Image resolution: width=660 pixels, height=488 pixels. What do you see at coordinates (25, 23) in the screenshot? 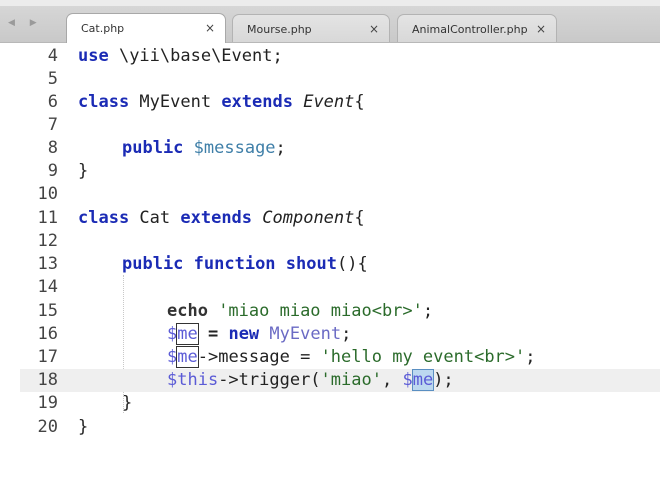
I see `tab-nav-arrows-icon: ◀ ▶` at bounding box center [25, 23].